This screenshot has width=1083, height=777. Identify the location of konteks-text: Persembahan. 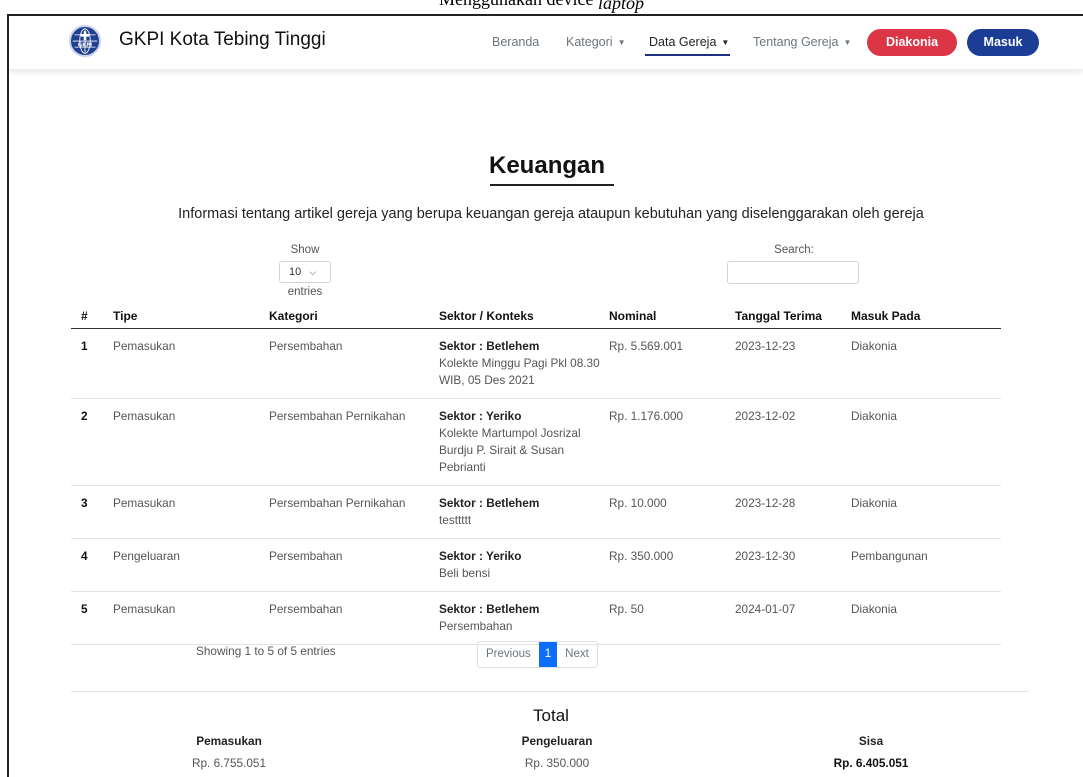
(476, 625).